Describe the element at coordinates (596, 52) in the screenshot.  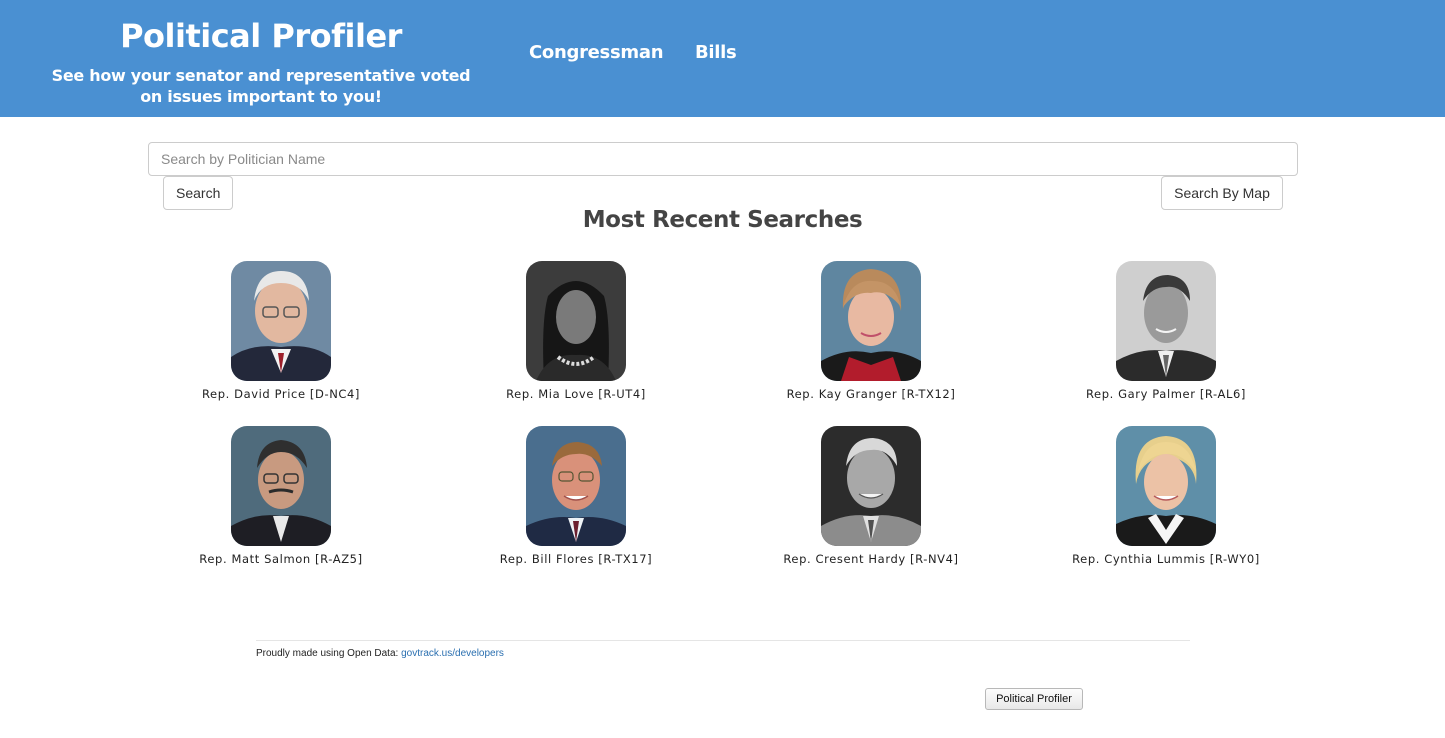
I see `nav-congressman: Congressman` at that location.